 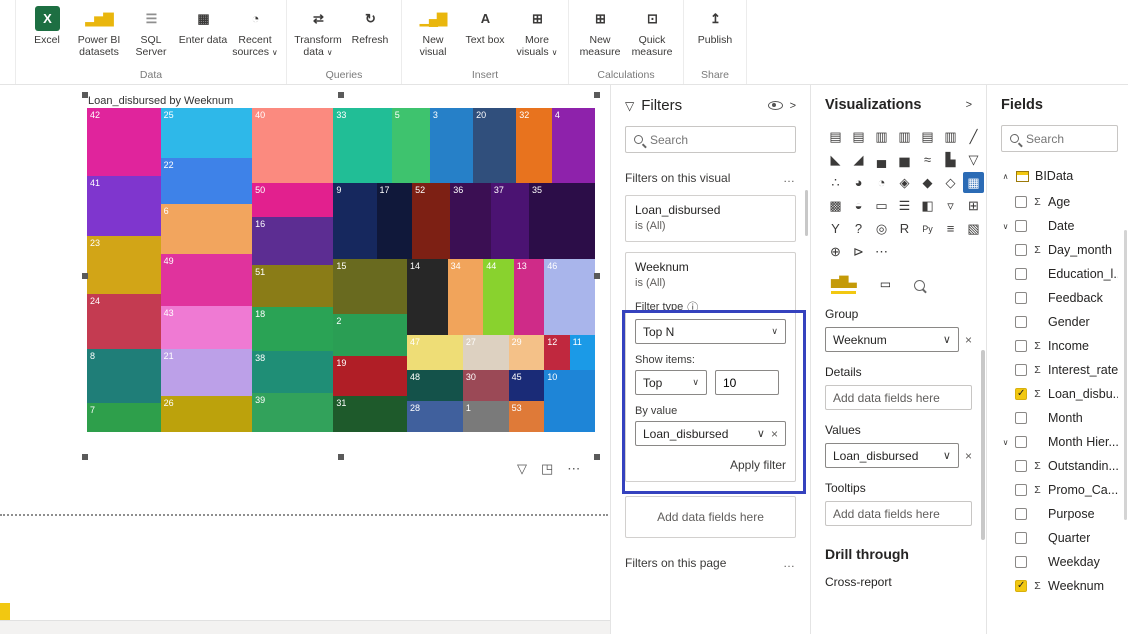 What do you see at coordinates (370, 26) in the screenshot?
I see `refresh-button: ↻ Refresh` at bounding box center [370, 26].